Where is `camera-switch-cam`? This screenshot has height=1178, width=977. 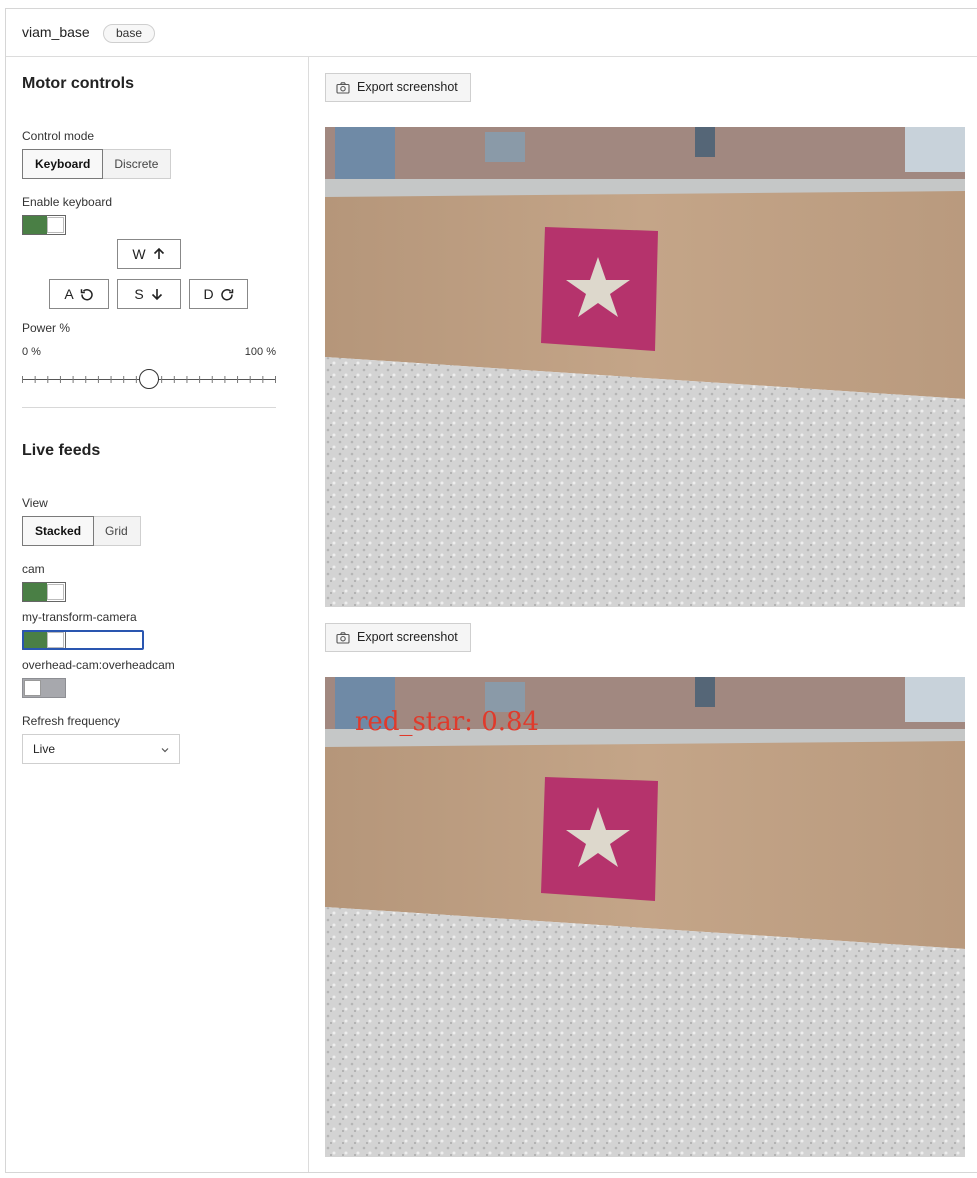
camera-switch-cam is located at coordinates (44, 592).